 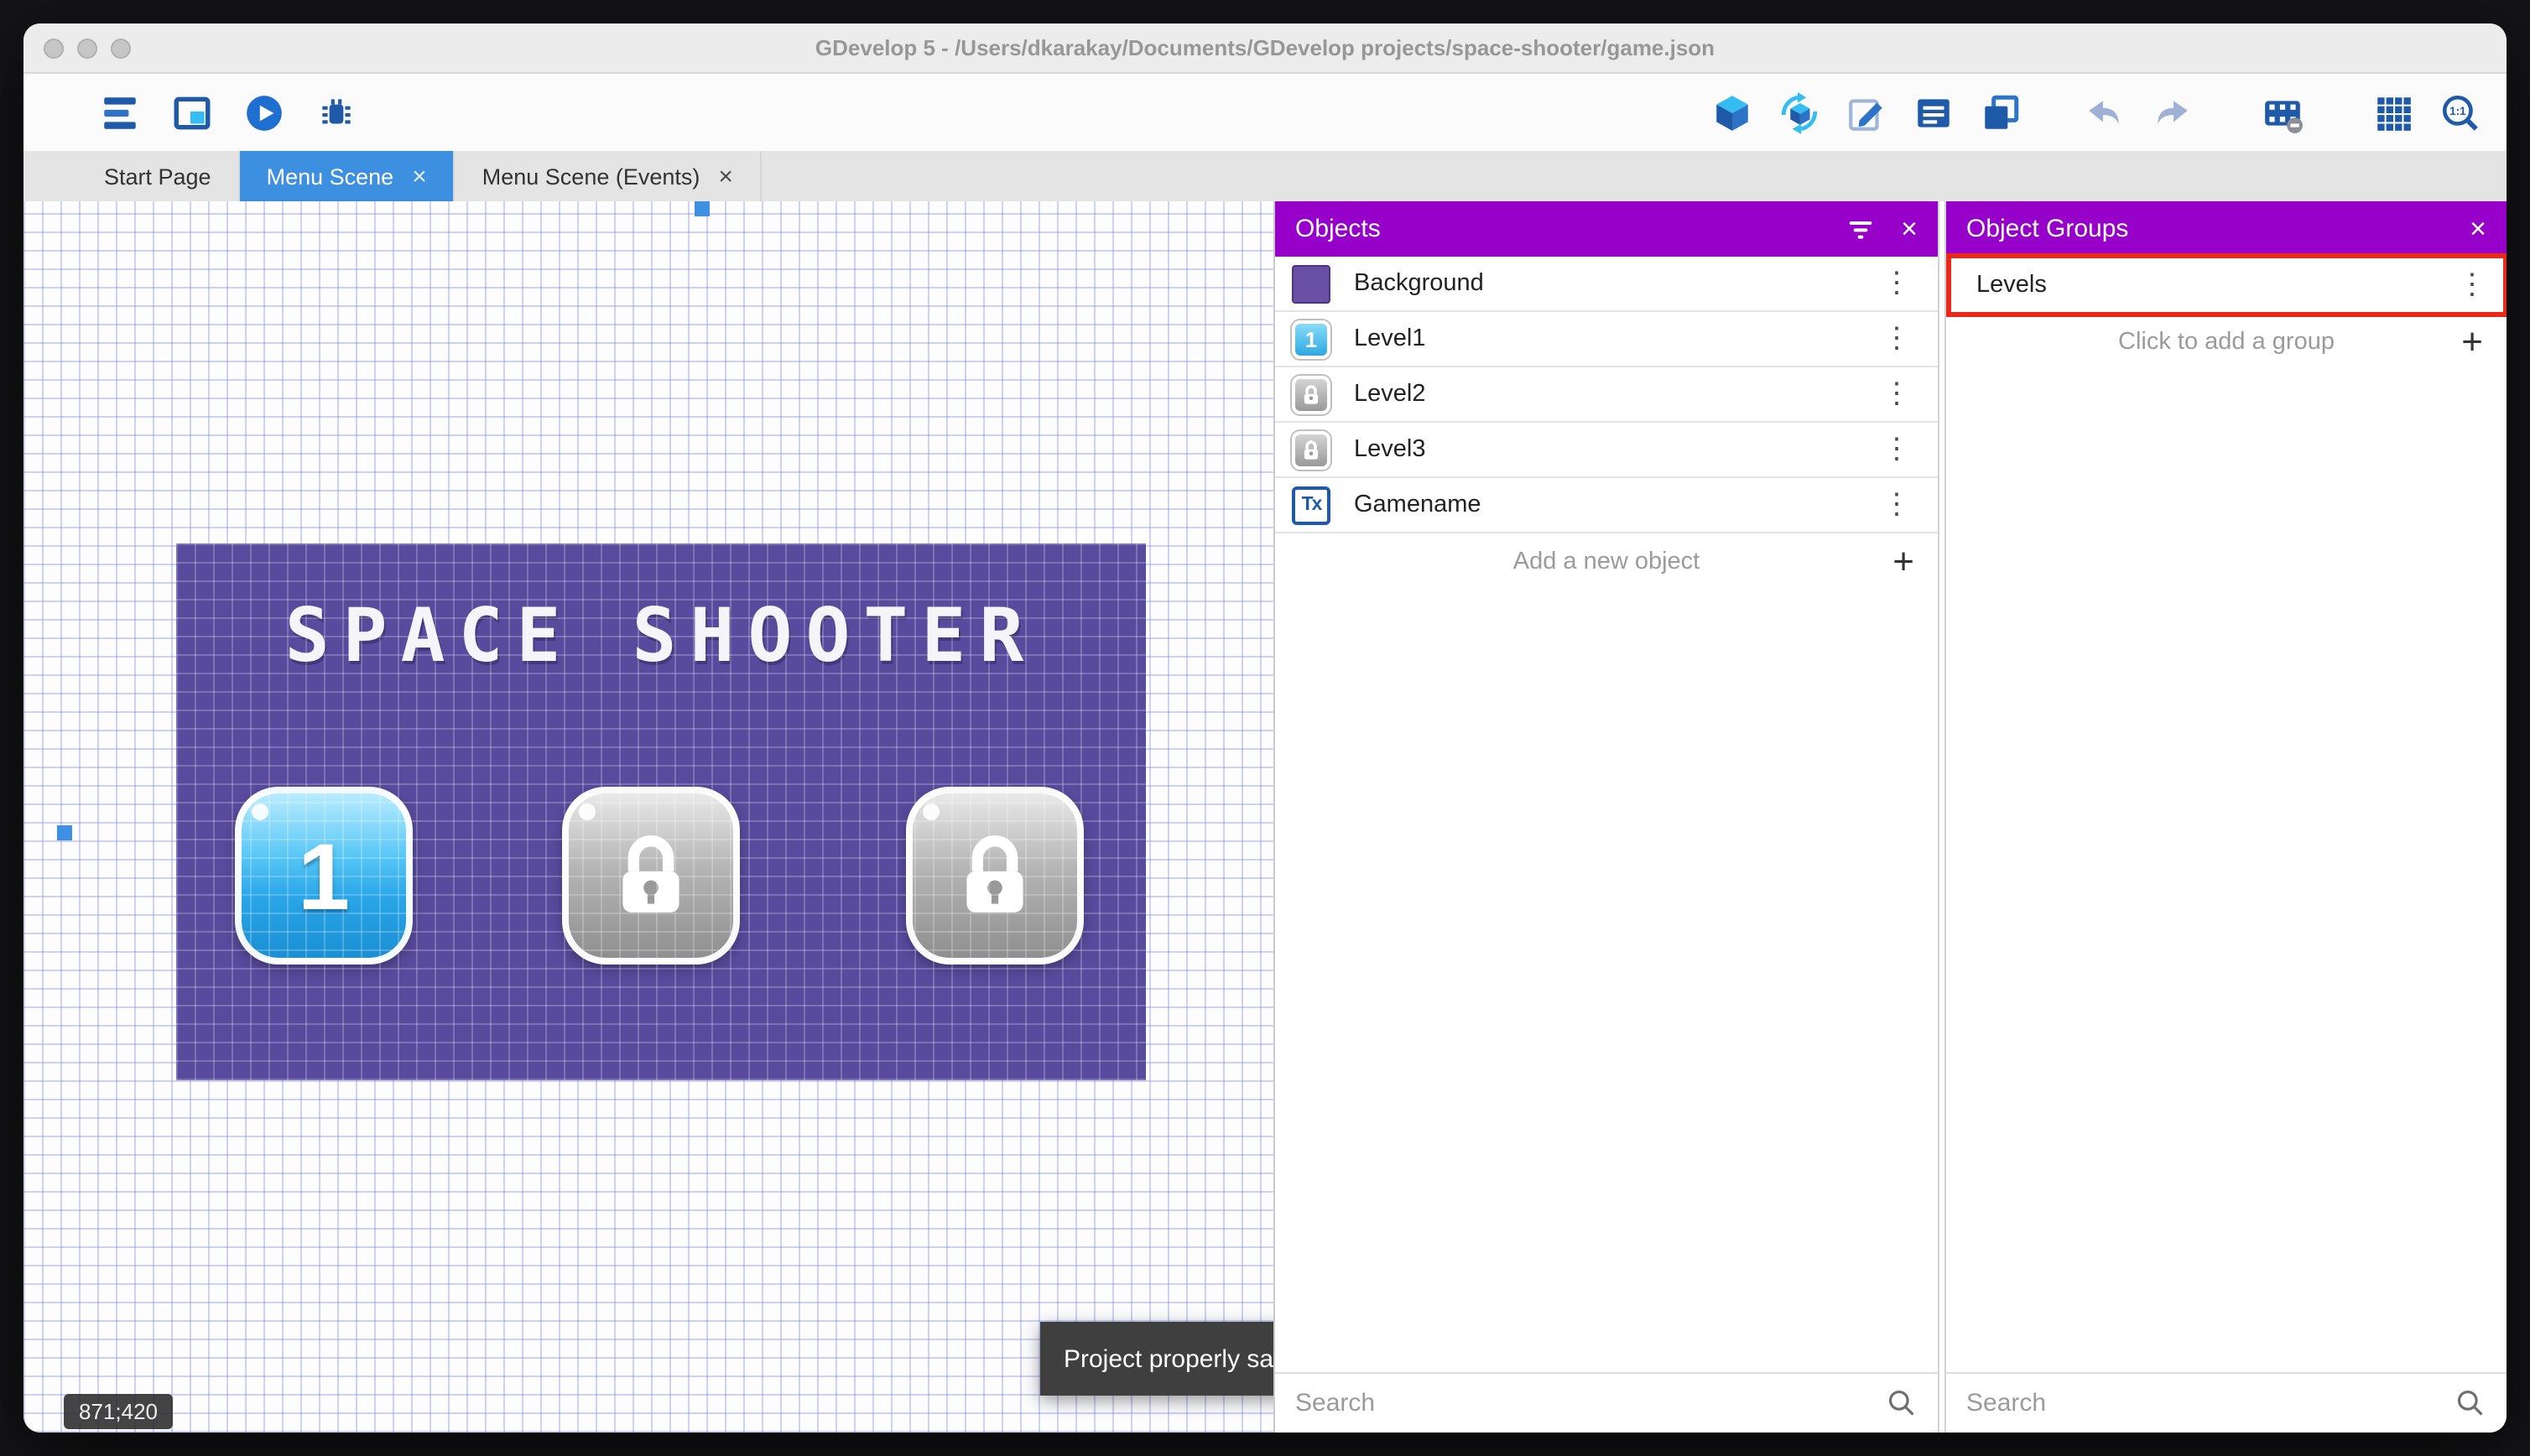 What do you see at coordinates (1606, 284) in the screenshot?
I see `object-row-background: Background ⋮` at bounding box center [1606, 284].